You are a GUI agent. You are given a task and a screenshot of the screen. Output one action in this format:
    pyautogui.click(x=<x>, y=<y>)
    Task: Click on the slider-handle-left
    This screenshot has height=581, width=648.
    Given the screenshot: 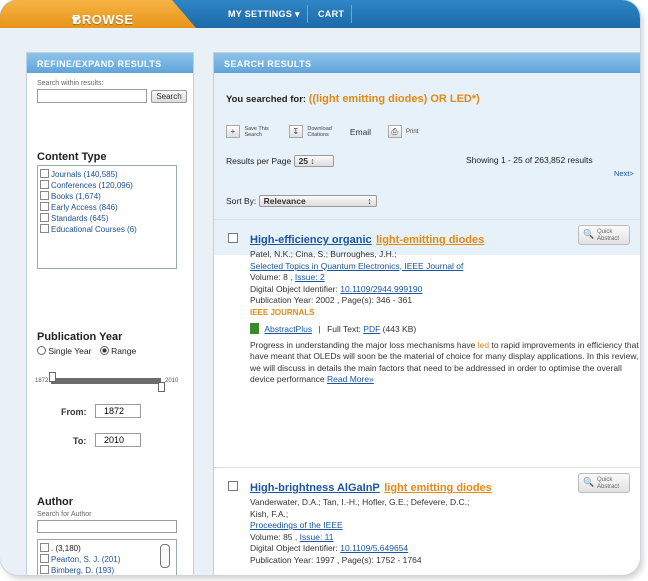 What is the action you would take?
    pyautogui.click(x=52, y=377)
    